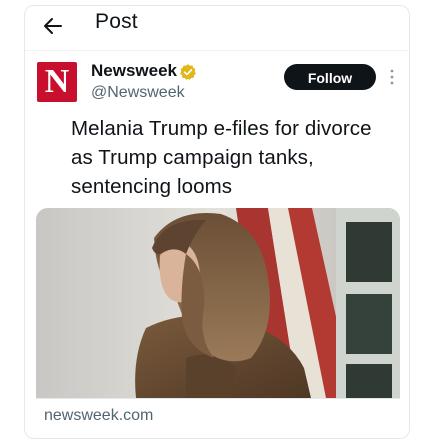  Describe the element at coordinates (152, 186) in the screenshot. I see `tweet-line: sentencing looms` at that location.